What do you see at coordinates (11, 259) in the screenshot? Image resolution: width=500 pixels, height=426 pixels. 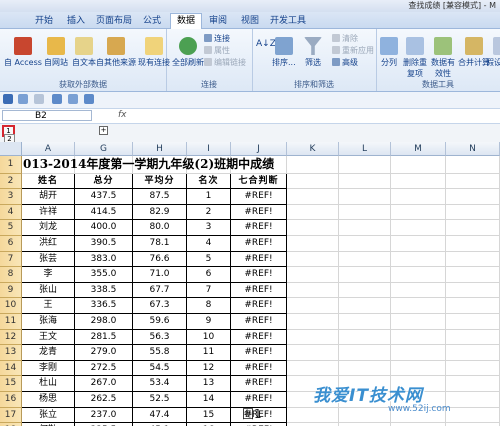 I see `row-header: 7` at bounding box center [11, 259].